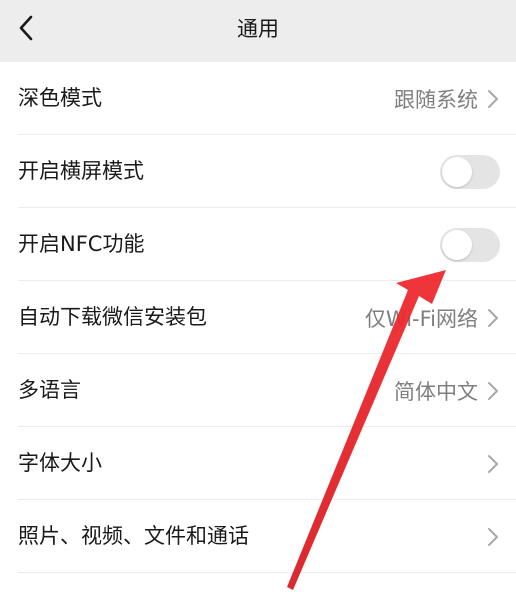 This screenshot has height=594, width=516. What do you see at coordinates (60, 463) in the screenshot?
I see `font-size-label: 字体大小` at bounding box center [60, 463].